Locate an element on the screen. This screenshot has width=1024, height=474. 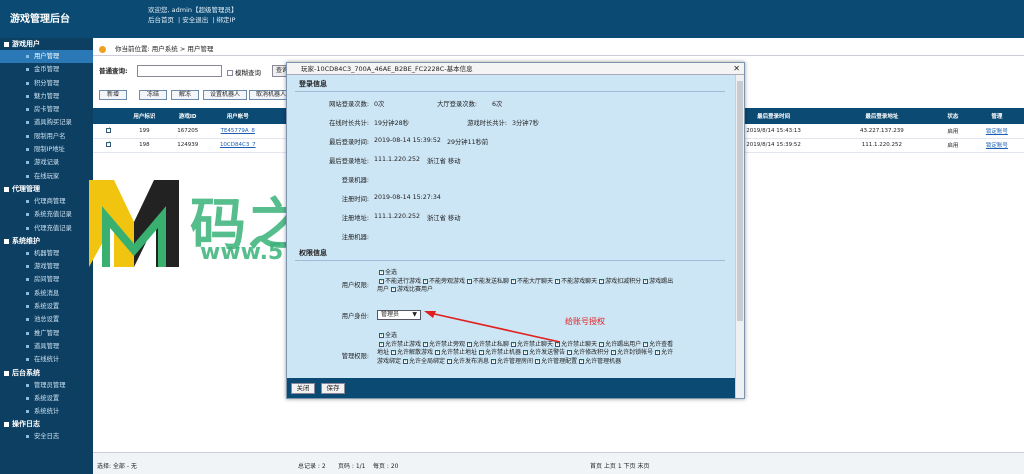
sidebar-item: 限制用户名 is located at coordinates (46, 136).